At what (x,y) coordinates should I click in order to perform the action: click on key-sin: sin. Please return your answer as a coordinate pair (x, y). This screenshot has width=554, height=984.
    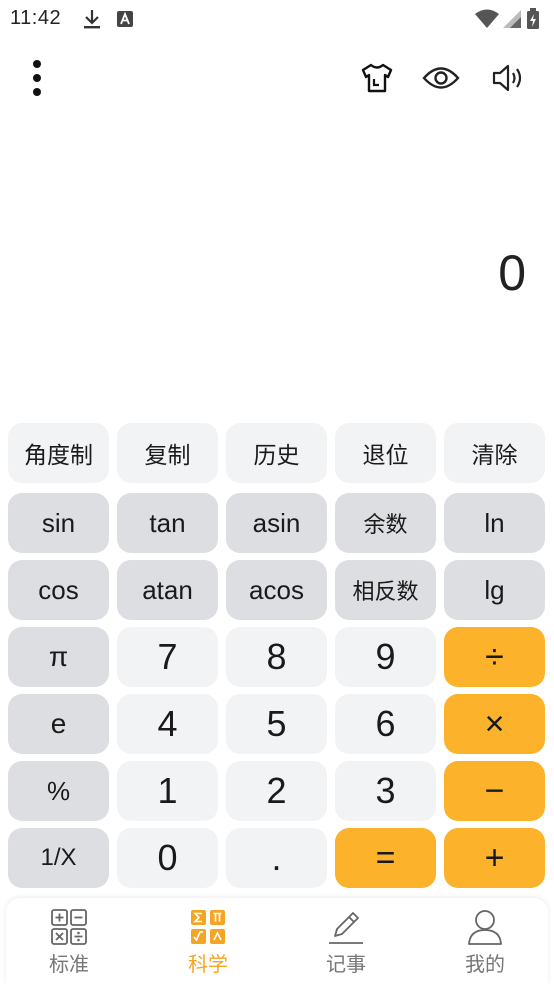
    Looking at the image, I should click on (58, 523).